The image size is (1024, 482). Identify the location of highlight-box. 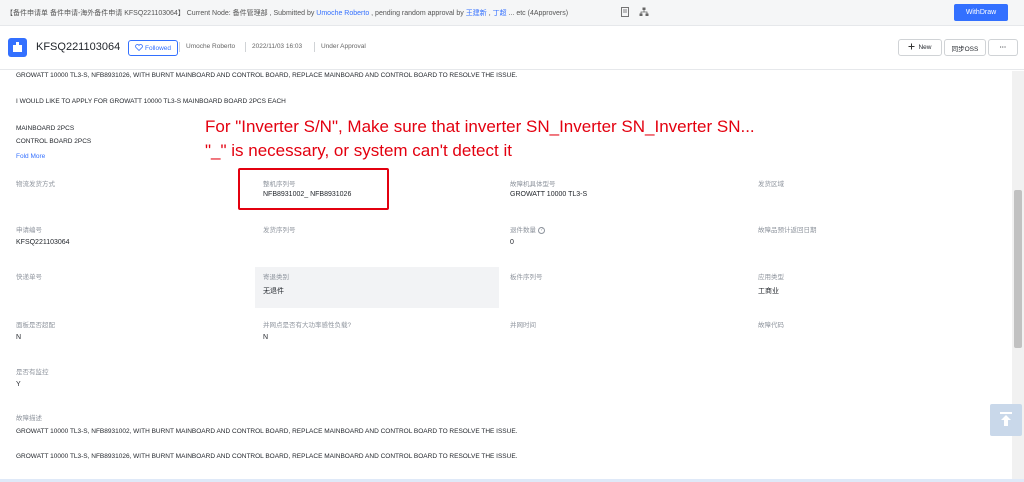
(313, 189).